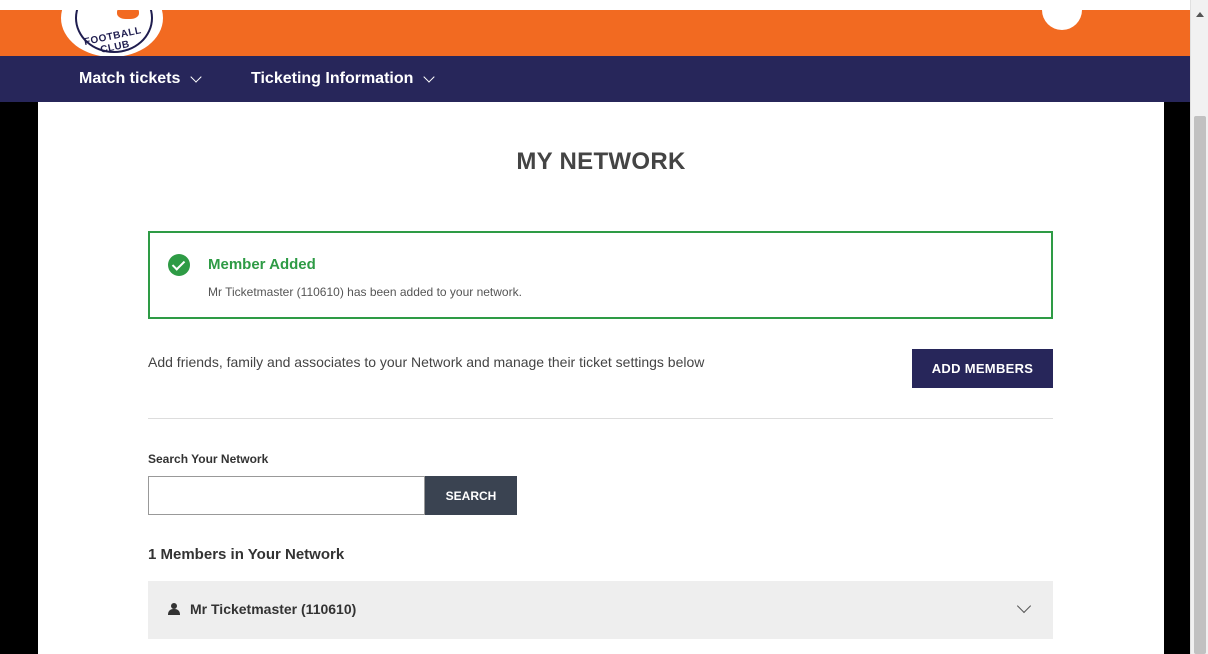  Describe the element at coordinates (471, 495) in the screenshot. I see `search-button: SEARCH` at that location.